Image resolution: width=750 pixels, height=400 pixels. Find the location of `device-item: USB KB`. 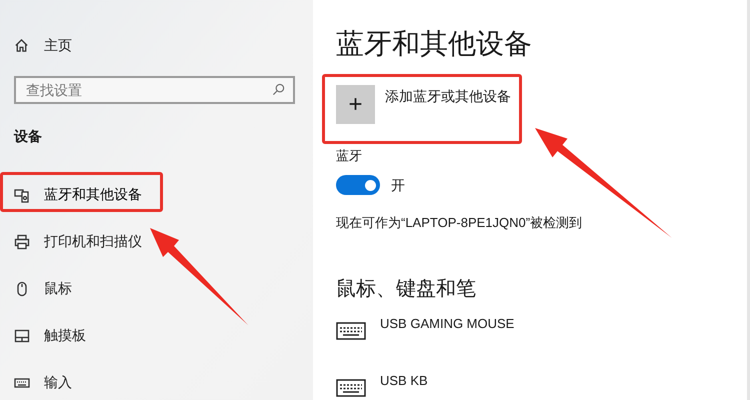

device-item: USB KB is located at coordinates (541, 384).